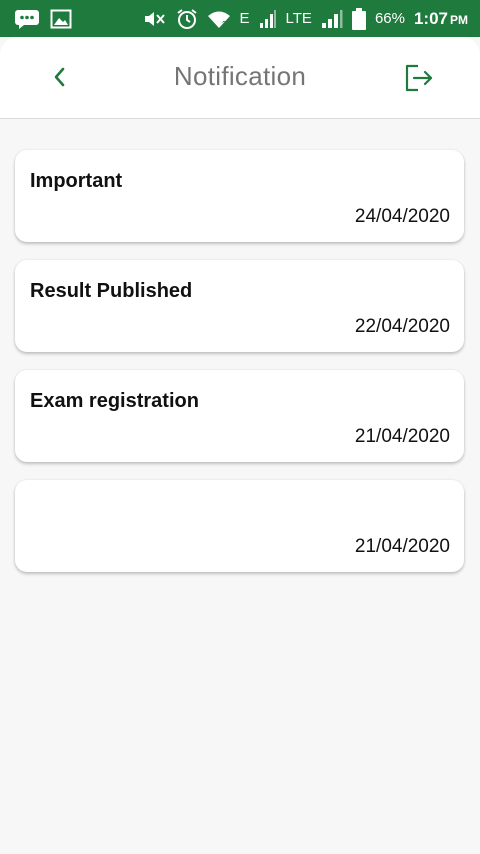  What do you see at coordinates (358, 18) in the screenshot?
I see `battery-icon` at bounding box center [358, 18].